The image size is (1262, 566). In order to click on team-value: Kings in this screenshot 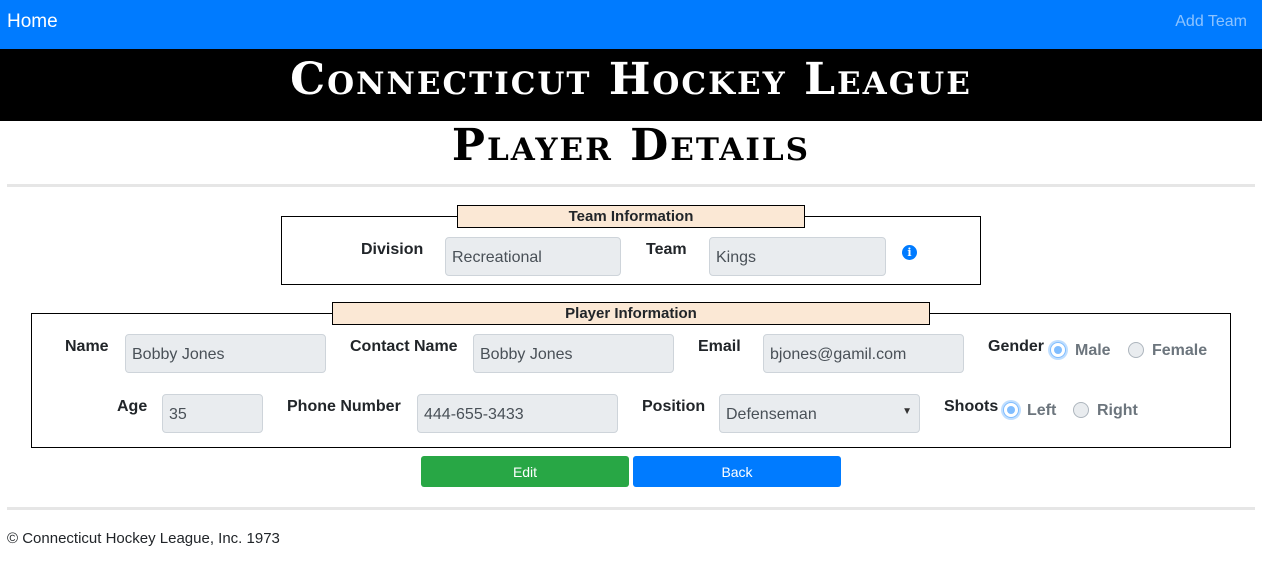, I will do `click(736, 257)`.